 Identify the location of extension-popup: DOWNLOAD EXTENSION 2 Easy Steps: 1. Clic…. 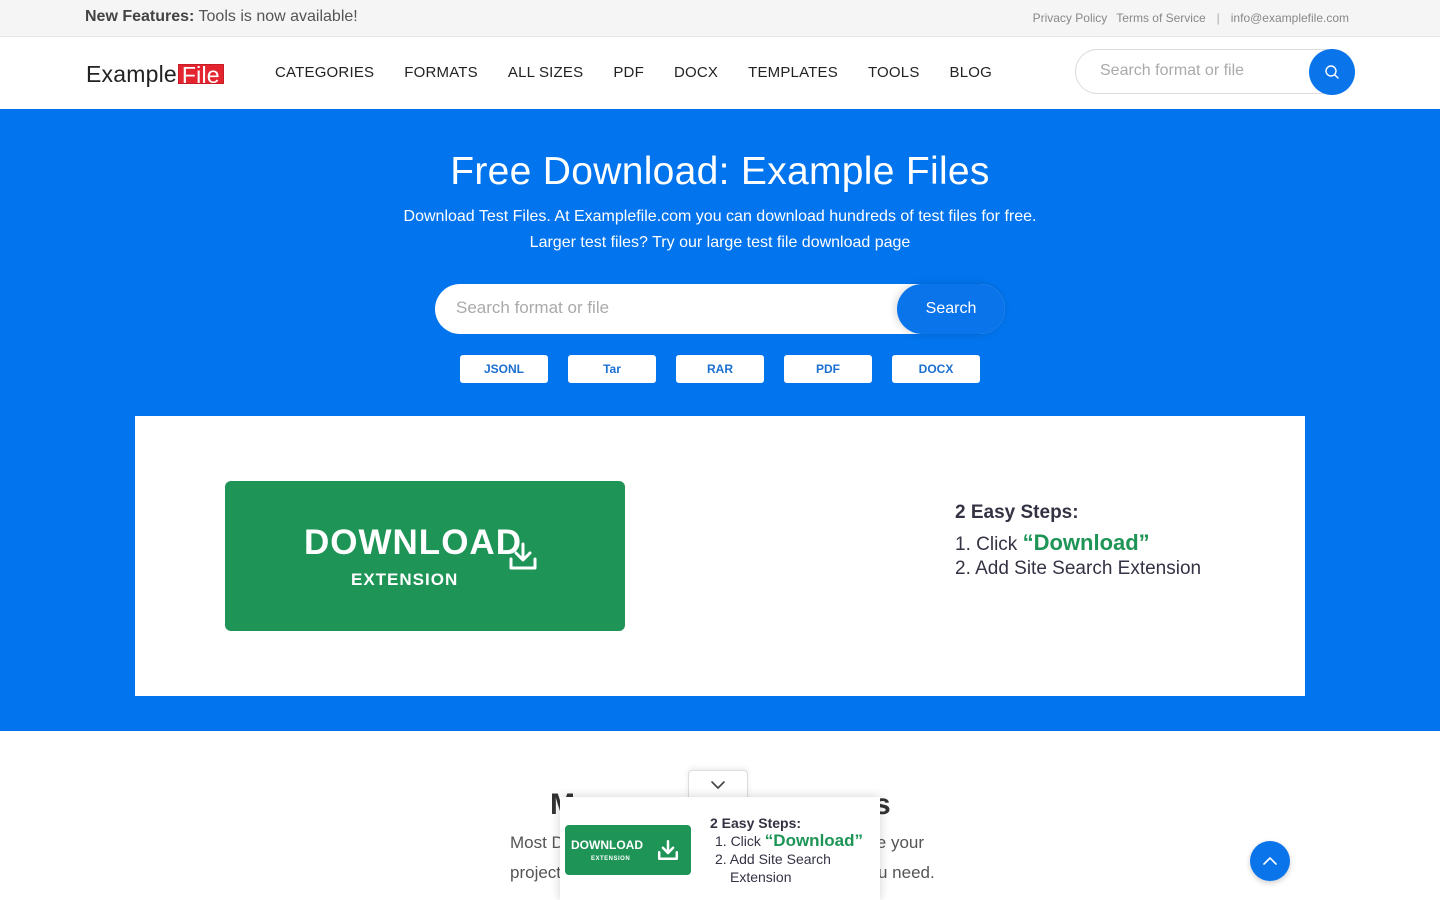
(720, 848).